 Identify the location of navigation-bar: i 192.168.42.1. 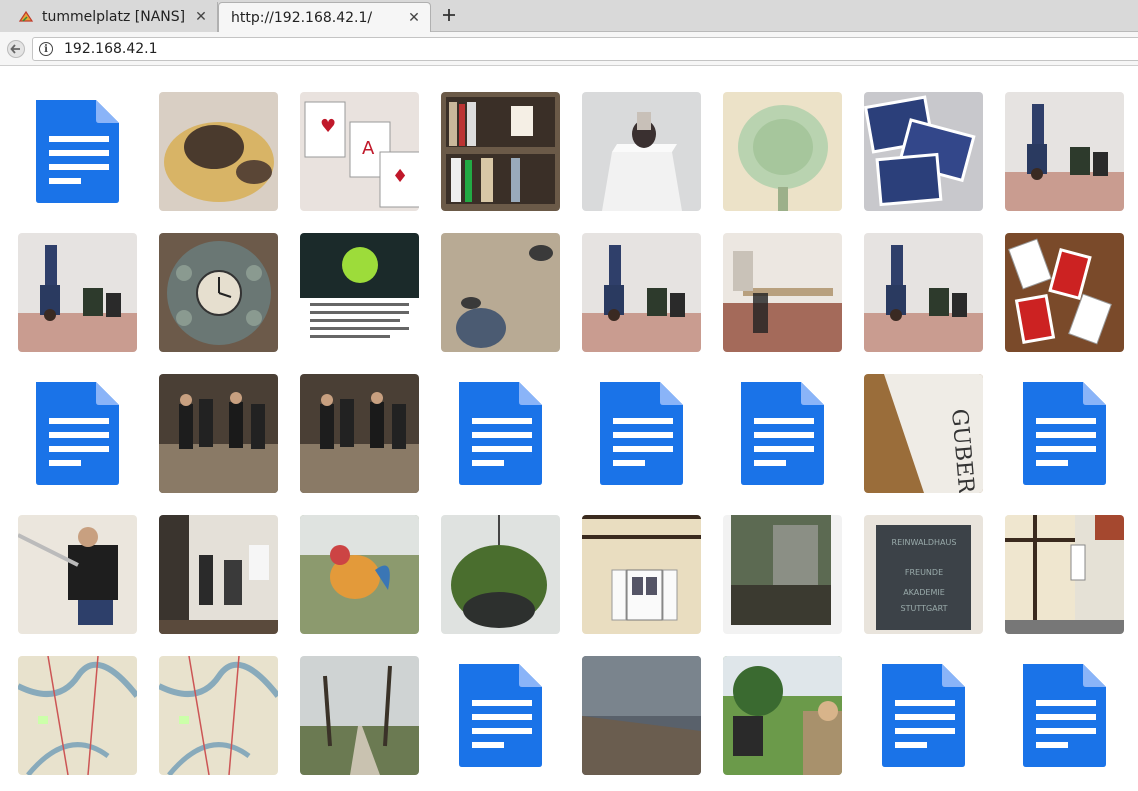
(569, 49).